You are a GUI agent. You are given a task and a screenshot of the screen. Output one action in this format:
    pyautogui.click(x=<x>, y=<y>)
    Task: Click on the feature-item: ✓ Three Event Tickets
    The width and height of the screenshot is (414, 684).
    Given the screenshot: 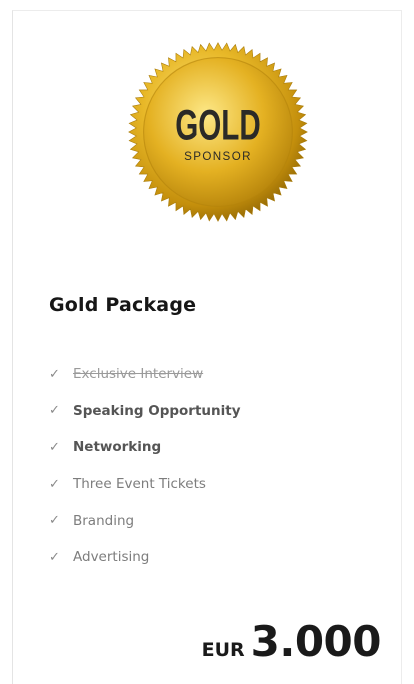 What is the action you would take?
    pyautogui.click(x=145, y=484)
    